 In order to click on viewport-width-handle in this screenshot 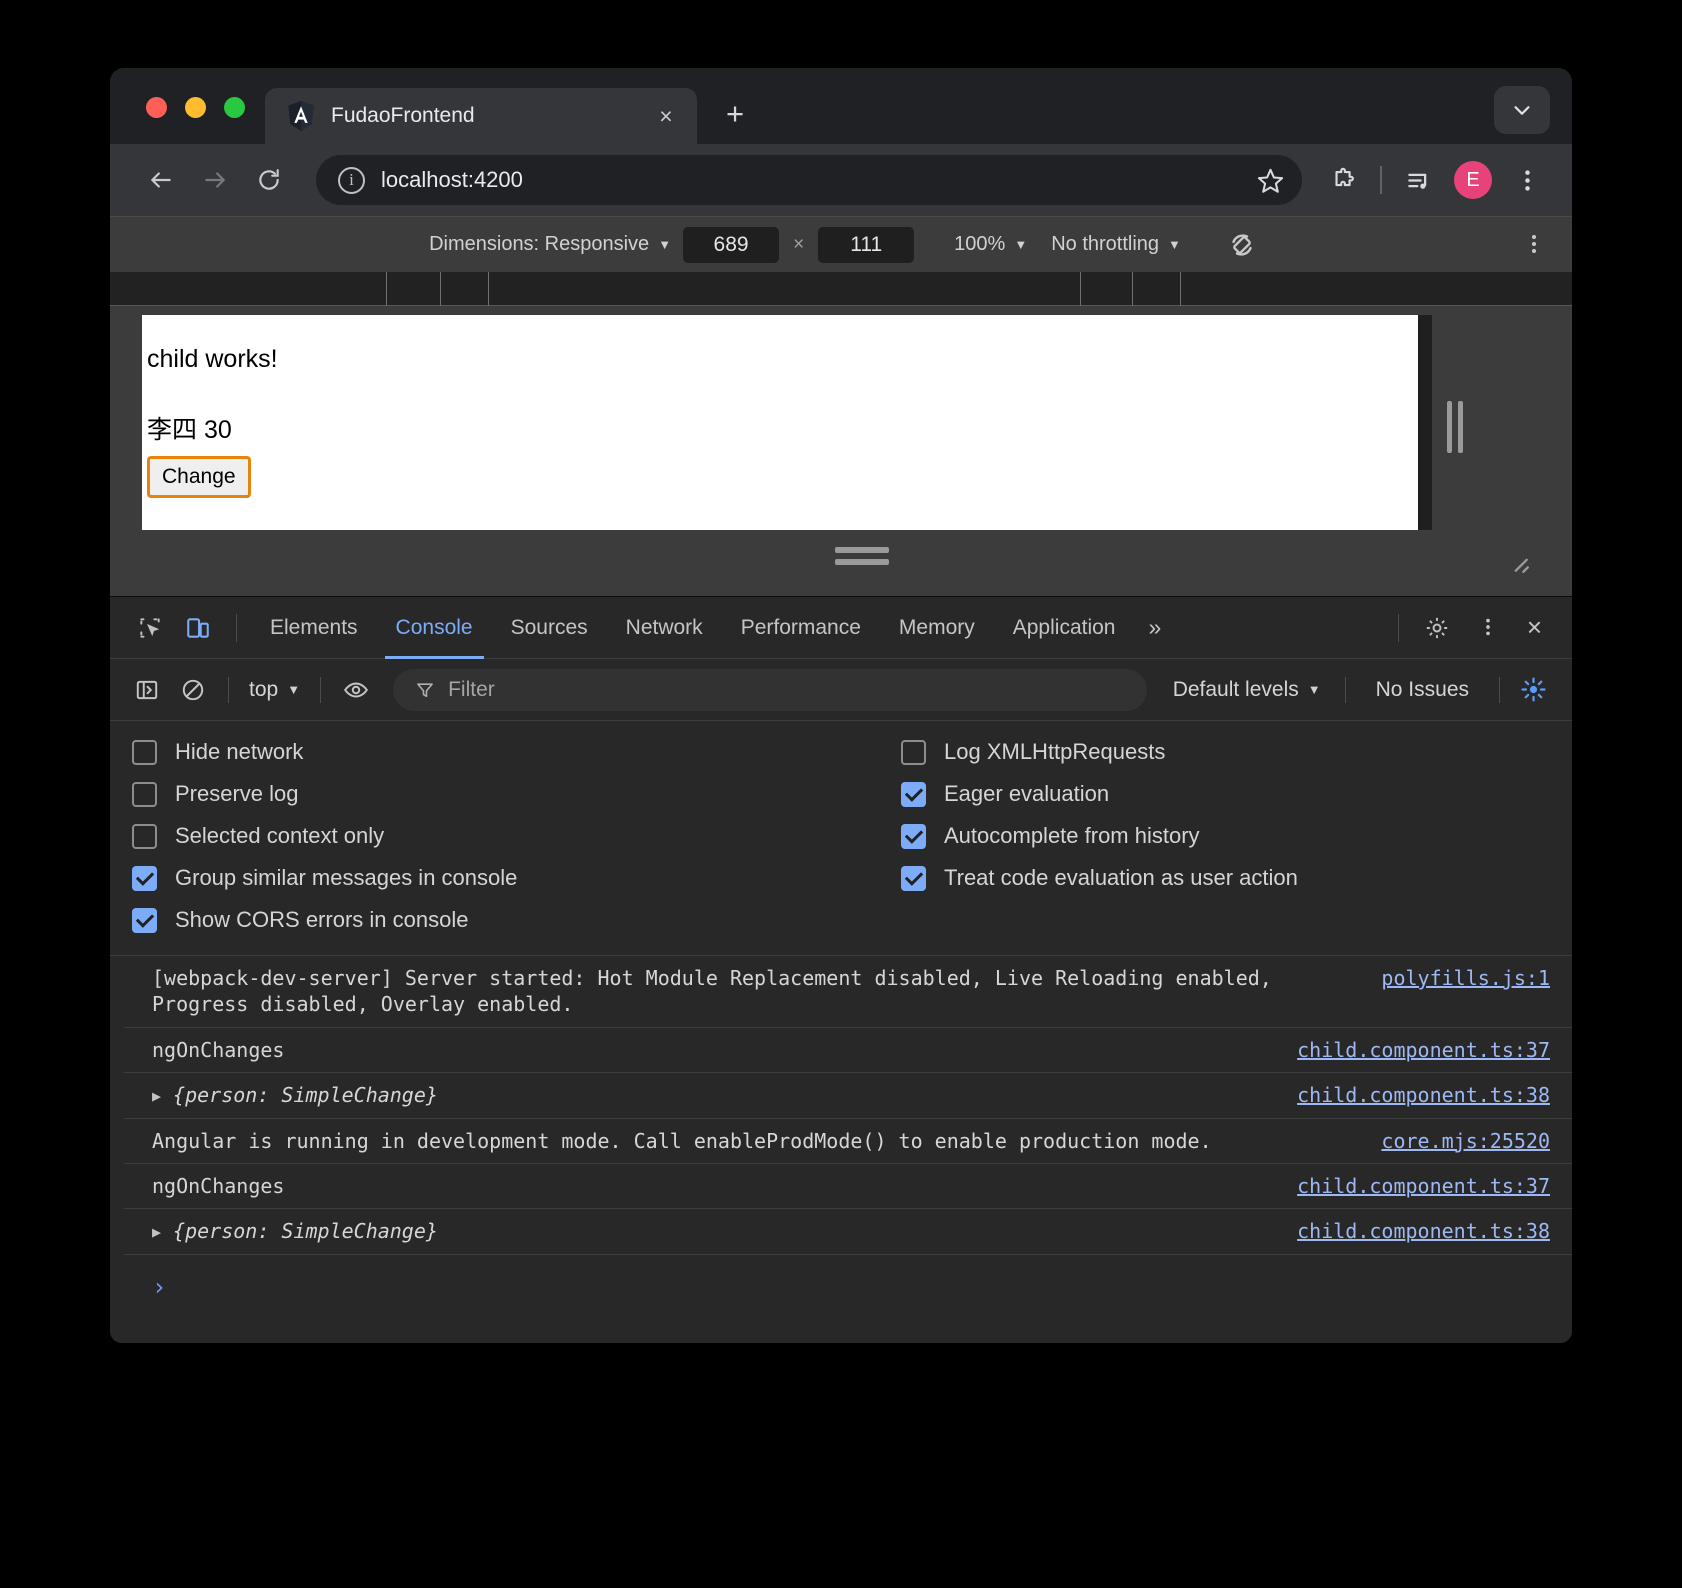, I will do `click(1455, 427)`.